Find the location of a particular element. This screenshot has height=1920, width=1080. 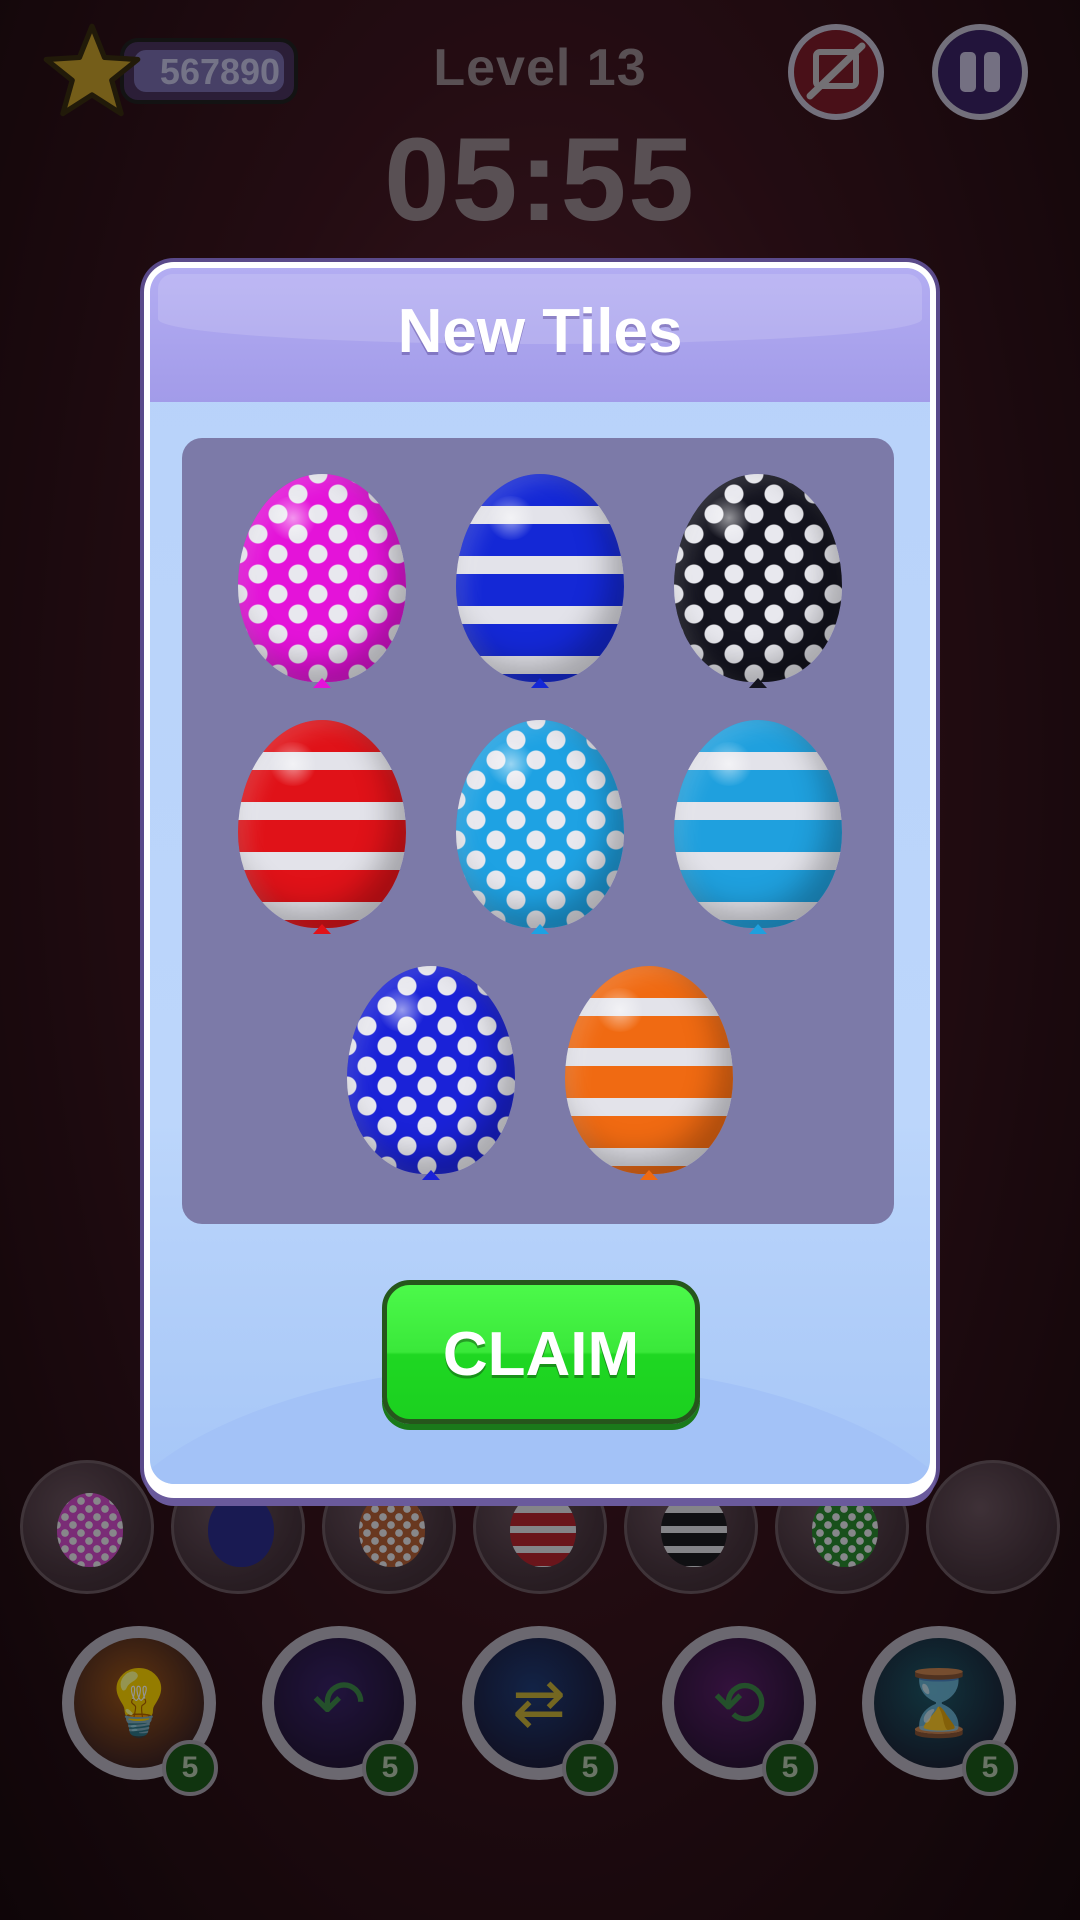

claim-button: CLAIM is located at coordinates (541, 1352).